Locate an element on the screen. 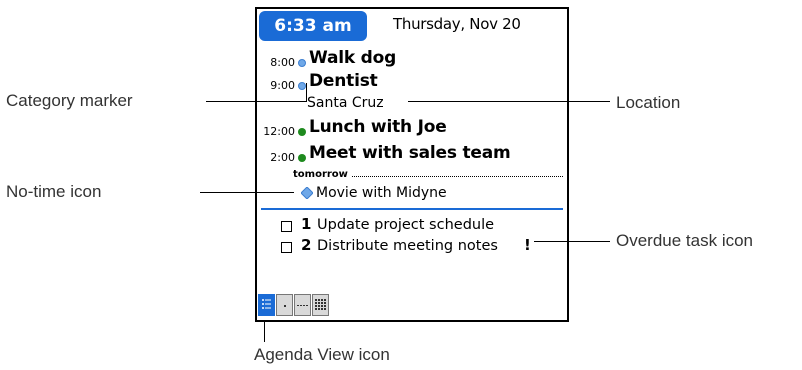 Image resolution: width=802 pixels, height=370 pixels. overdue-task-icon-leader is located at coordinates (572, 241).